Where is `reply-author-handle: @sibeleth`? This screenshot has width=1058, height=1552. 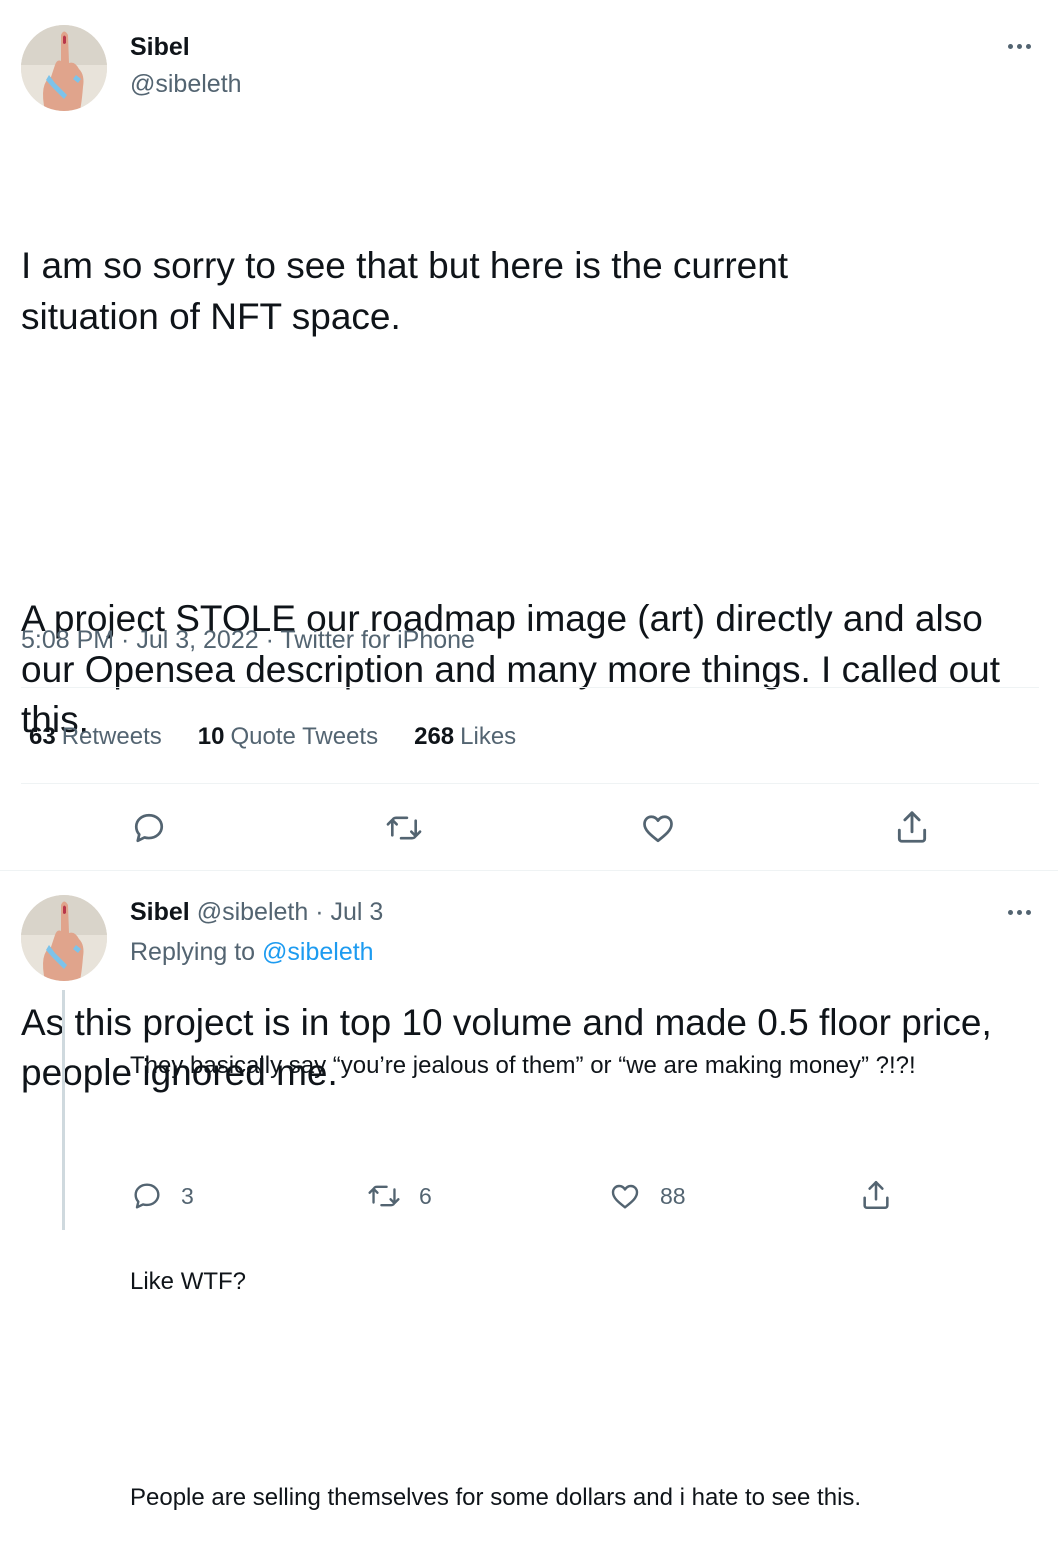
reply-author-handle: @sibeleth is located at coordinates (253, 912).